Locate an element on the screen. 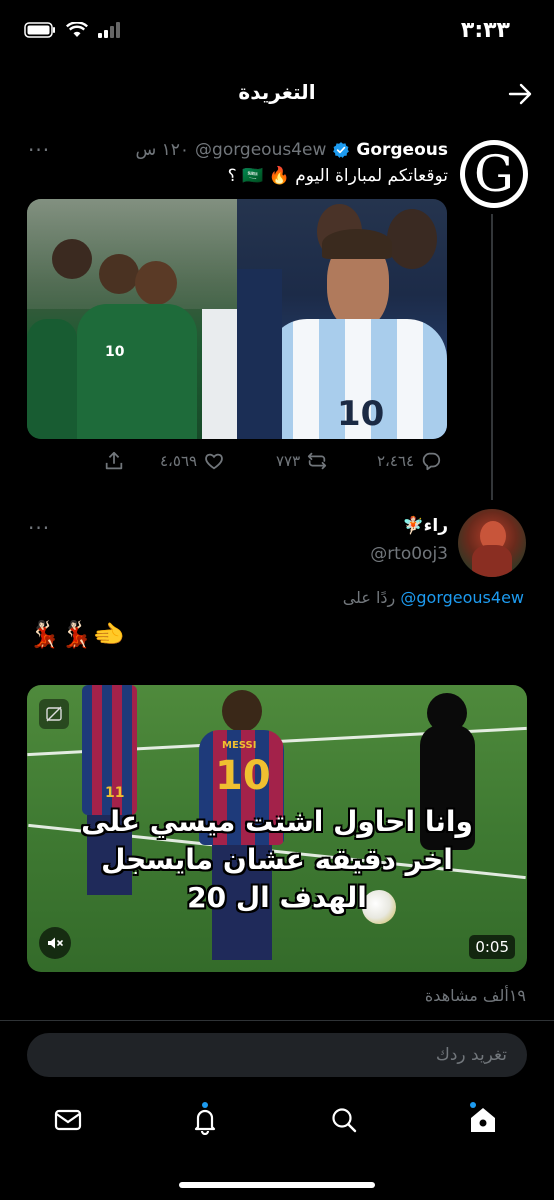  player-figure is located at coordinates (242, 711).